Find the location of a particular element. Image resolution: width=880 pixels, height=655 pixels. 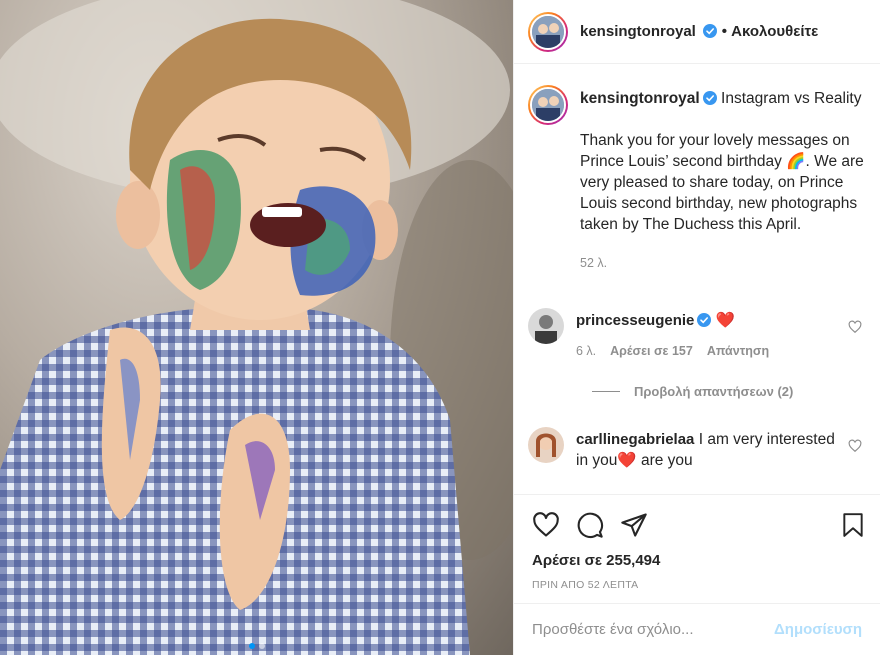

commenter-username: princesseugenie is located at coordinates (635, 320).